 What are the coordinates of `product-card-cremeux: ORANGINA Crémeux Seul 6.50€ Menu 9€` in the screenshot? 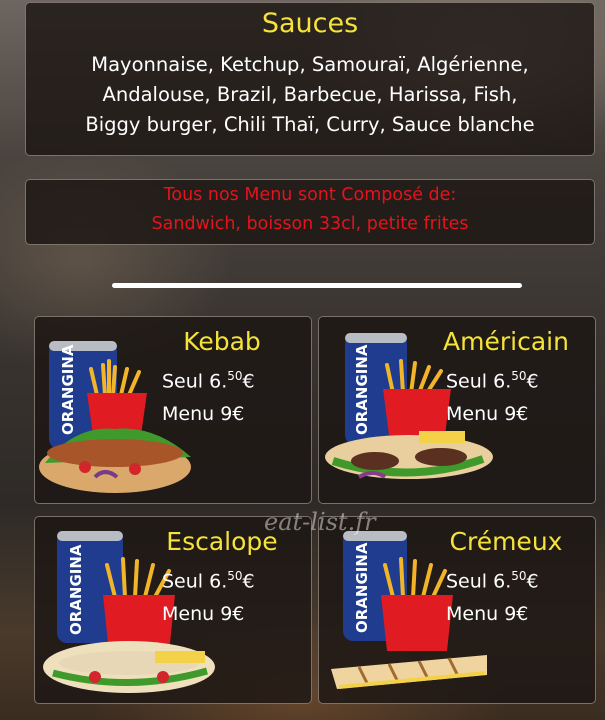 It's located at (457, 610).